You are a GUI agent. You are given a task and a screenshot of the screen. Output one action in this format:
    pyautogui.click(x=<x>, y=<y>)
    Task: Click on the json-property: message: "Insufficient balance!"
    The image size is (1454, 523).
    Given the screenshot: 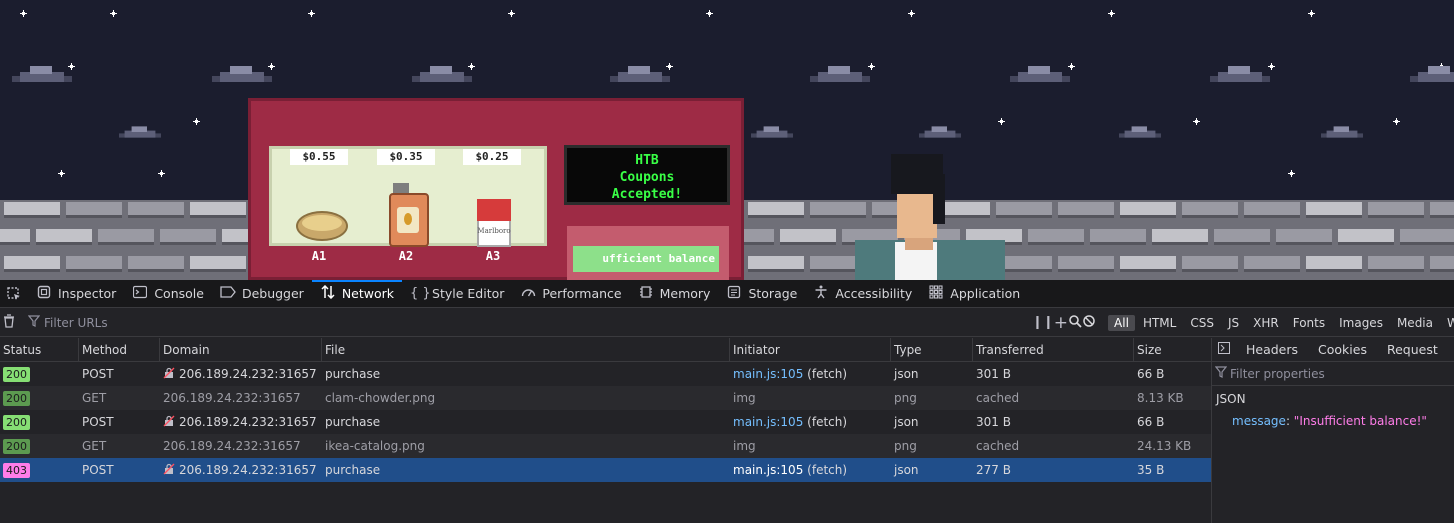 What is the action you would take?
    pyautogui.click(x=1333, y=421)
    